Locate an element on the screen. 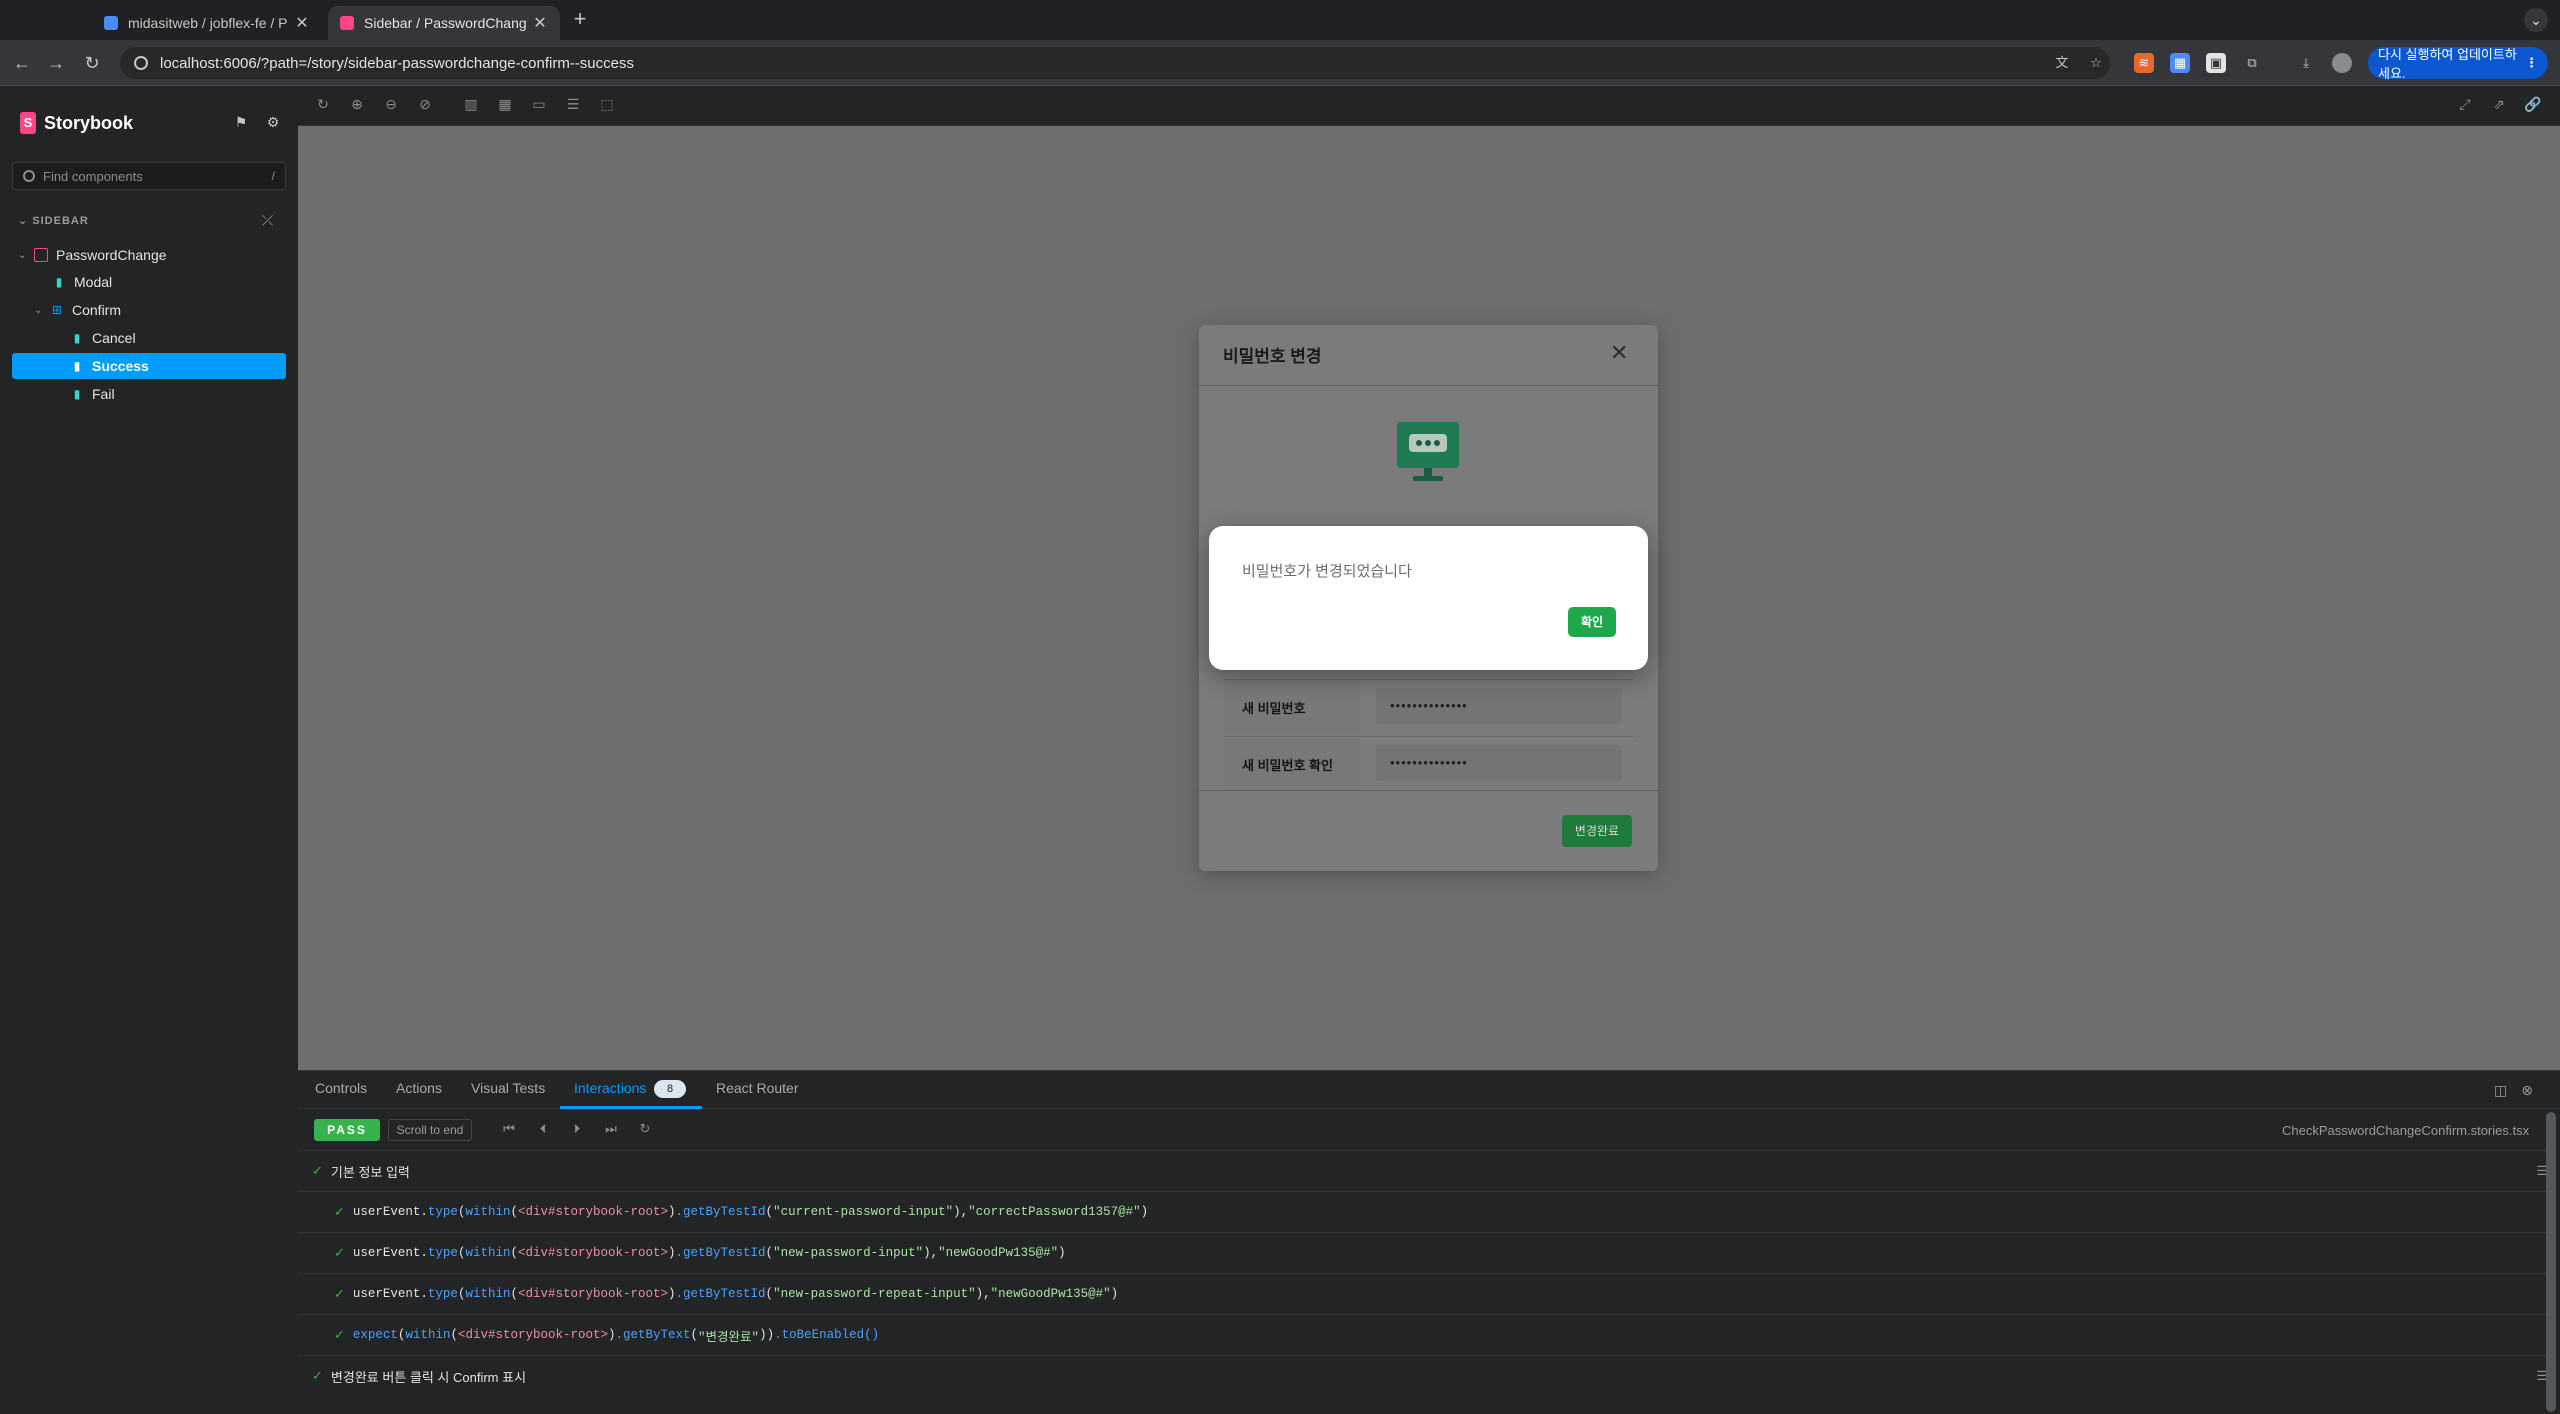 The width and height of the screenshot is (2560, 1414). copy-link-icon: 🔗 is located at coordinates (2533, 105).